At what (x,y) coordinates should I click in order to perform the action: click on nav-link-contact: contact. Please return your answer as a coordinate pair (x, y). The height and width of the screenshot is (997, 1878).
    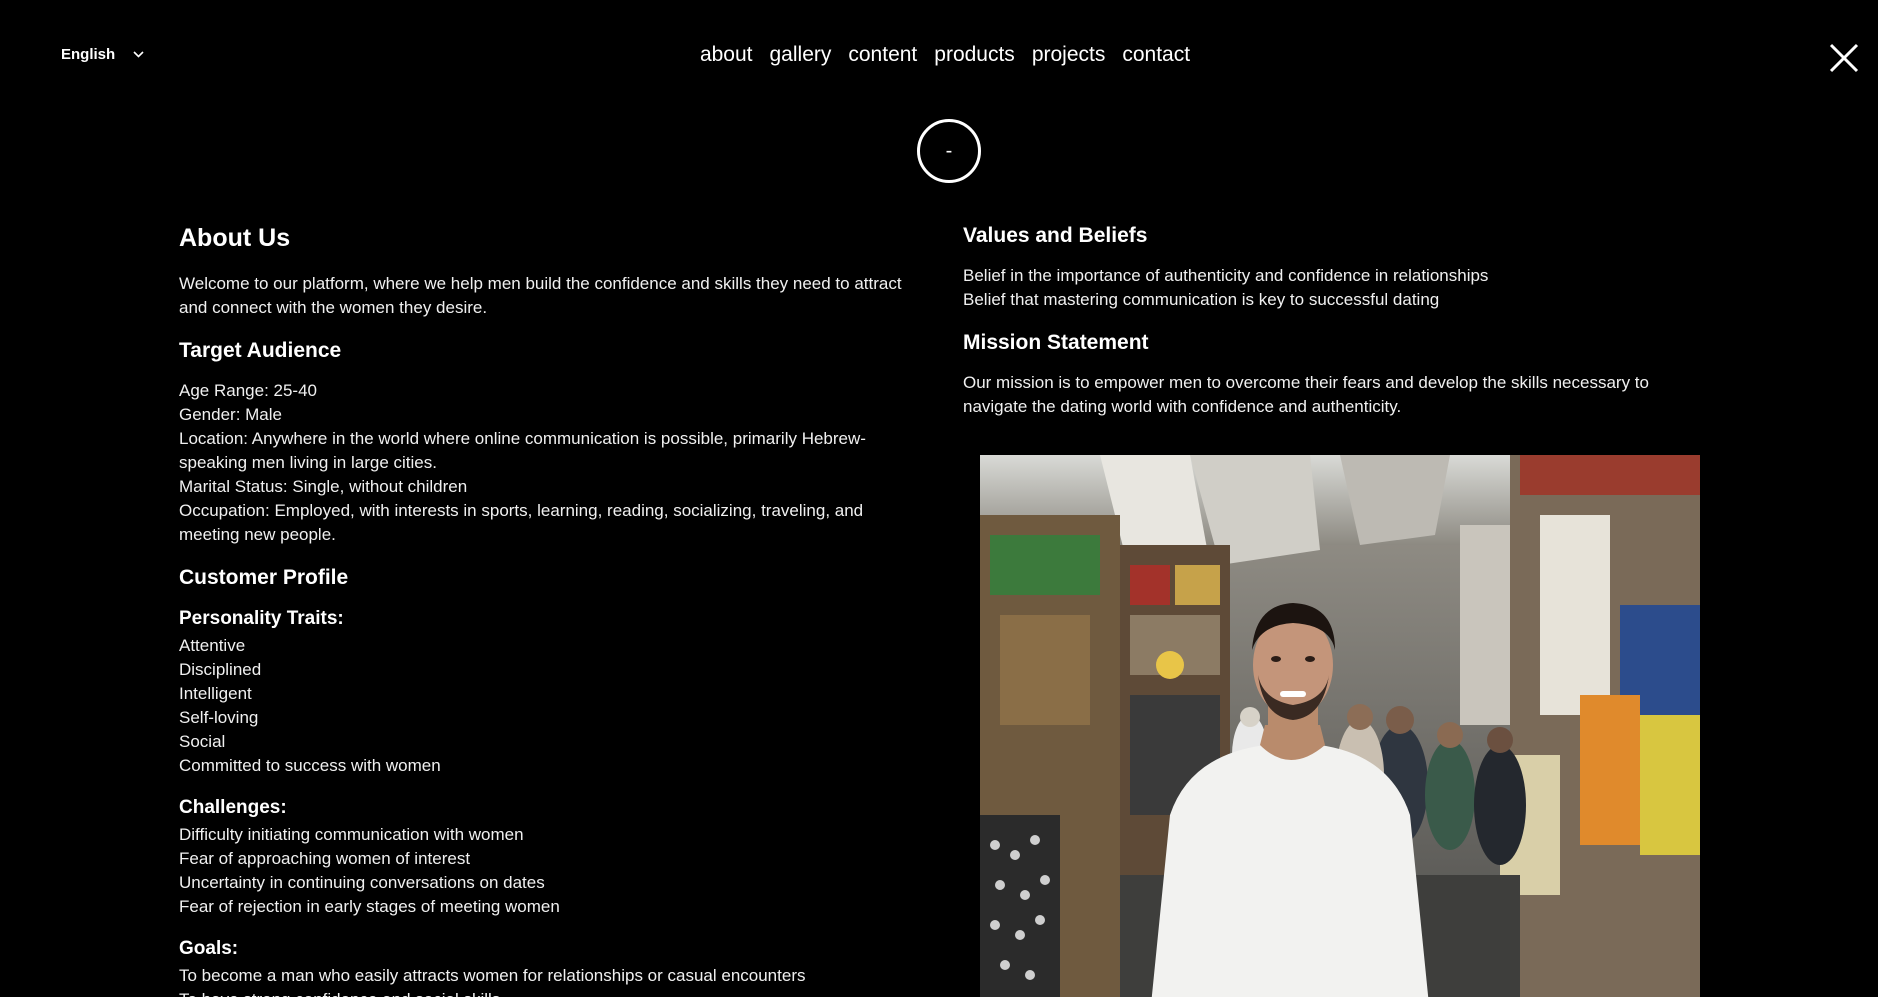
    Looking at the image, I should click on (1156, 55).